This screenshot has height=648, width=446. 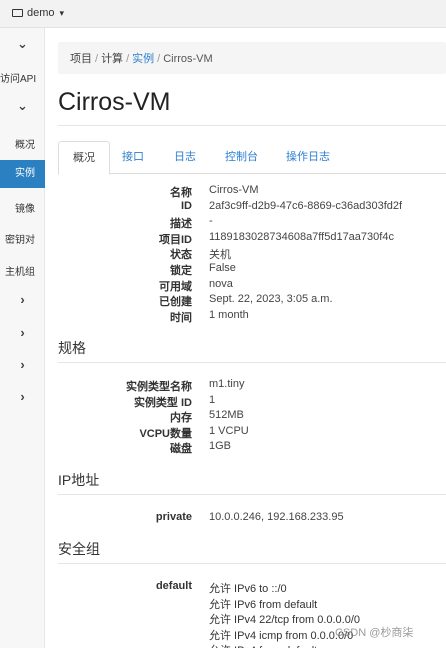 I want to click on caret-down-icon: ▾, so click(x=62, y=12).